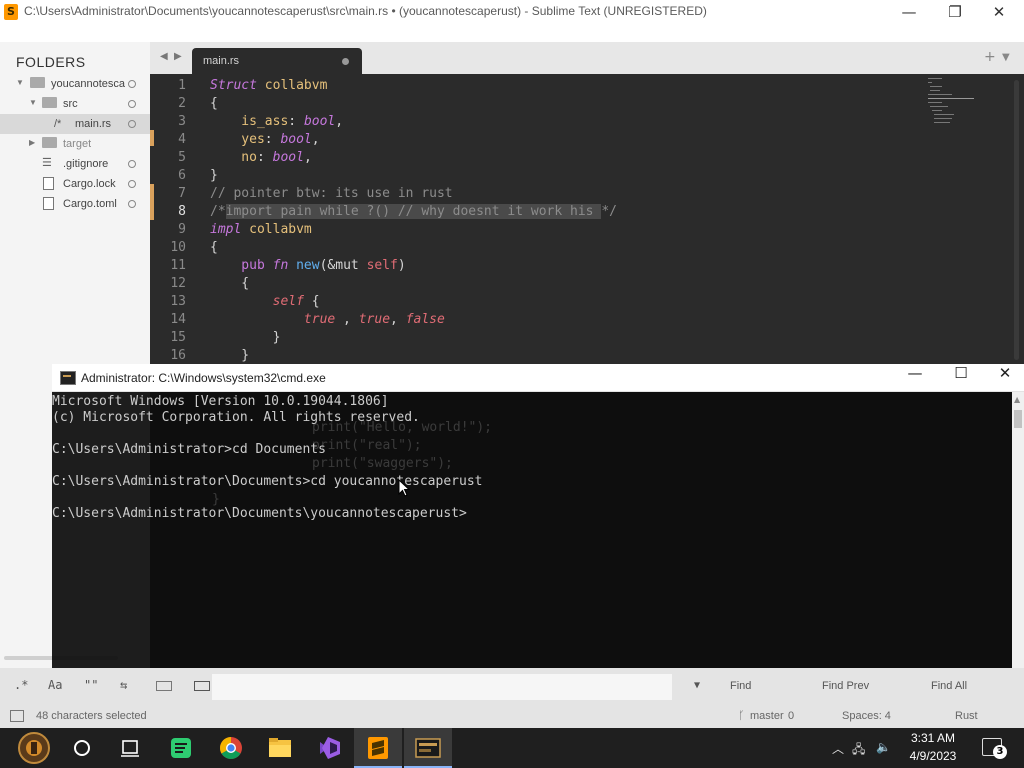 The height and width of the screenshot is (768, 1024). Describe the element at coordinates (55, 685) in the screenshot. I see `case-sensitive-toggle: Aa` at that location.